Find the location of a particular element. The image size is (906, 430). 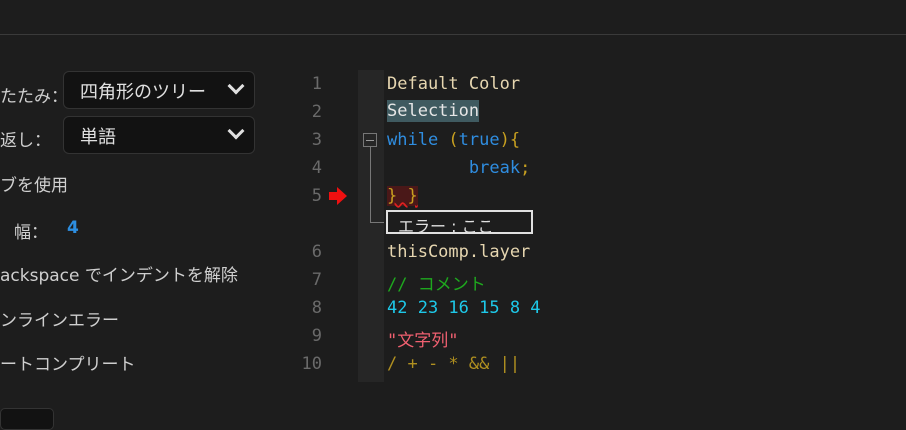

code-default: Default Color is located at coordinates (454, 84).